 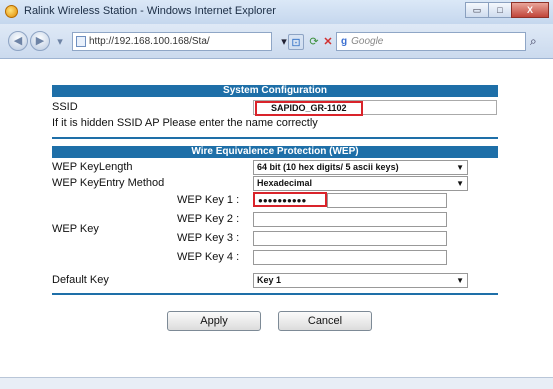 I want to click on ssid-row: SSID SAPIDO_GR-1102, so click(x=275, y=107).